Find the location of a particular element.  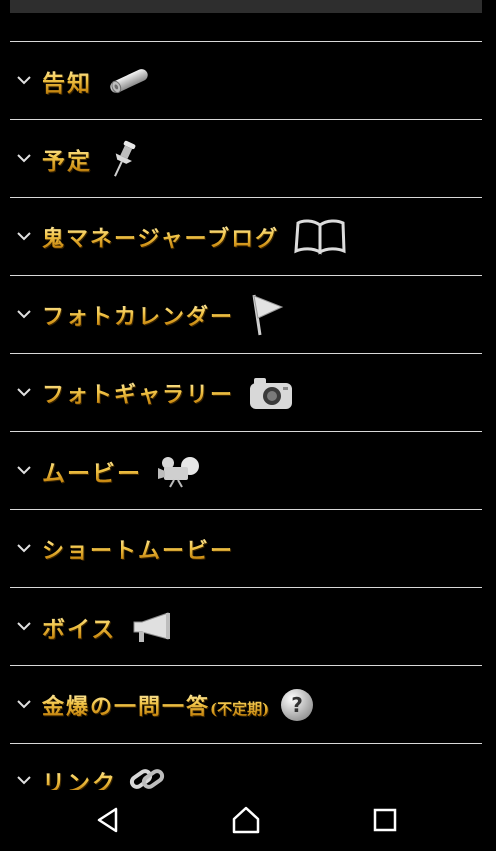

top-bar is located at coordinates (246, 6).